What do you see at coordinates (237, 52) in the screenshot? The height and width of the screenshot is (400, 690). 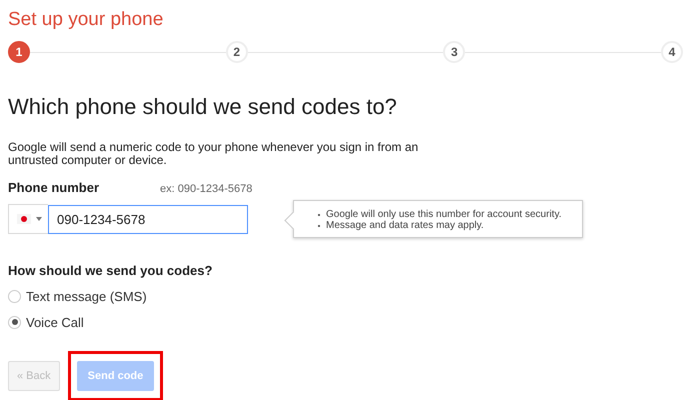 I see `step-indicator: 2` at bounding box center [237, 52].